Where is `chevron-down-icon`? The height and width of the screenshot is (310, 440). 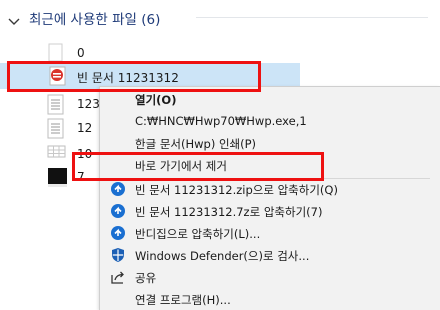
chevron-down-icon is located at coordinates (14, 20).